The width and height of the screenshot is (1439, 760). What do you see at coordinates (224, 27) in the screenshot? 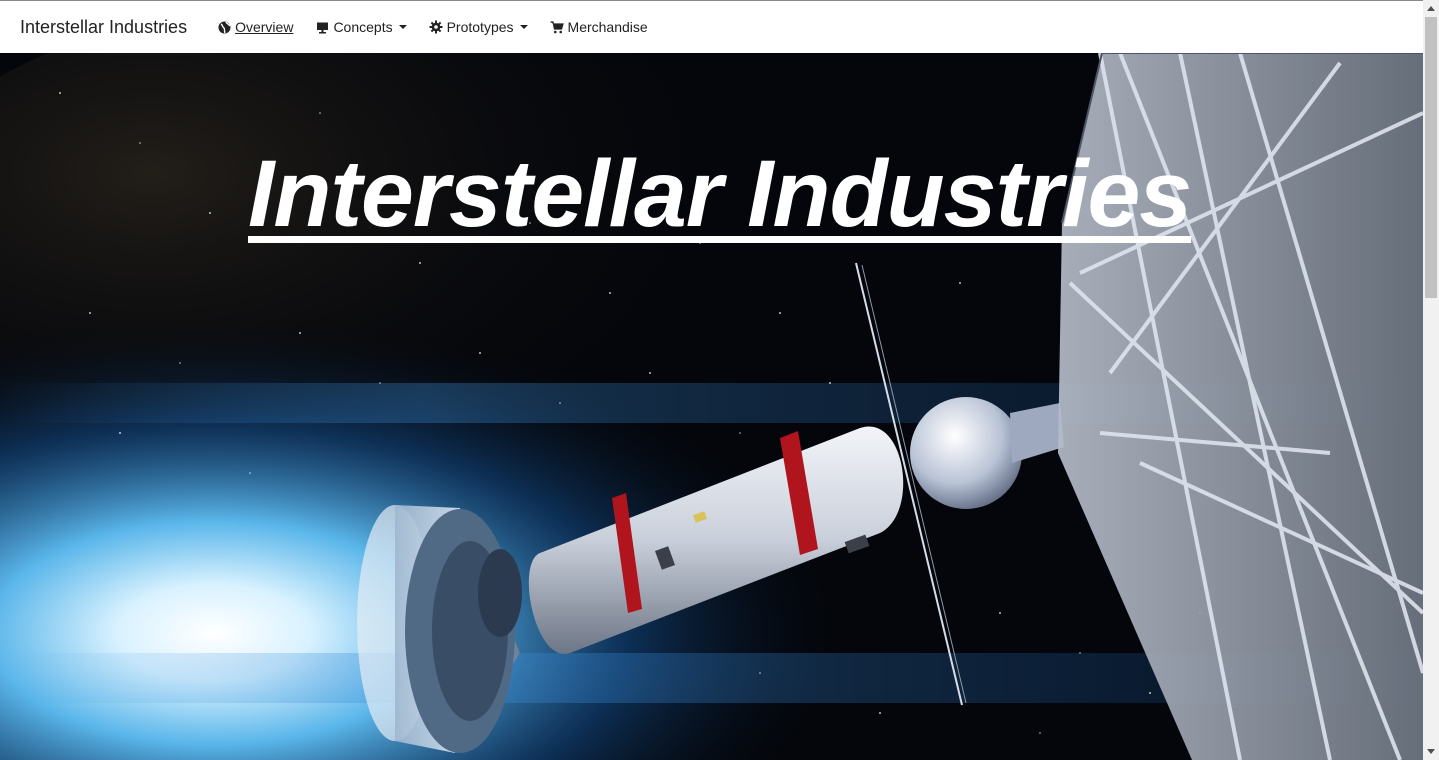
I see `globe-icon` at bounding box center [224, 27].